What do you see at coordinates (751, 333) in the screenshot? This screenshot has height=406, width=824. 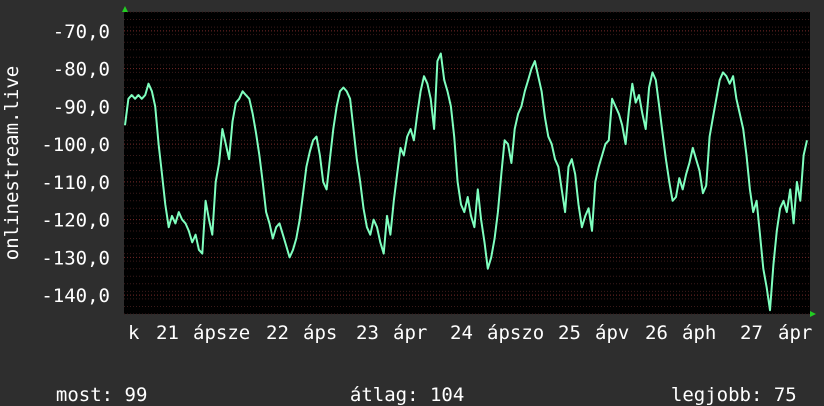 I see `x-tick-label: 27` at bounding box center [751, 333].